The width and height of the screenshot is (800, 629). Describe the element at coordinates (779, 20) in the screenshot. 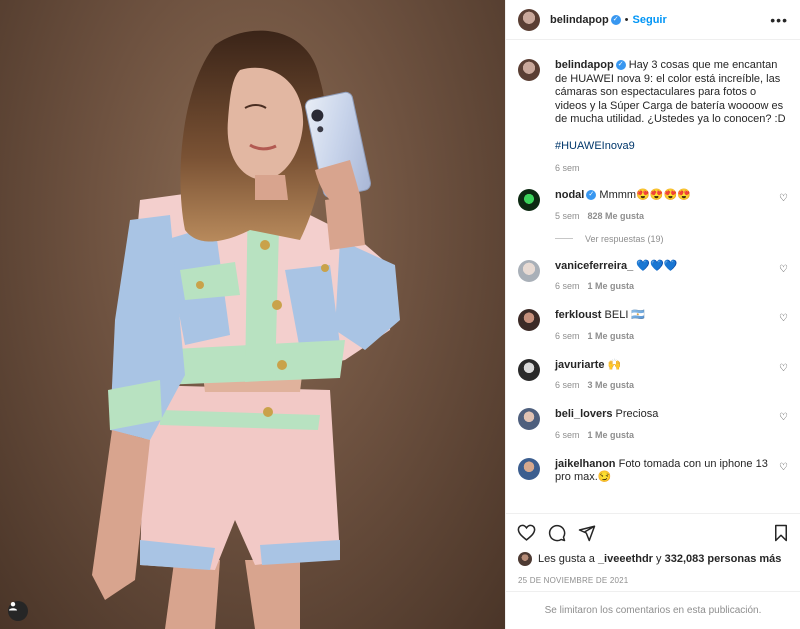

I see `more-icon: •••` at that location.